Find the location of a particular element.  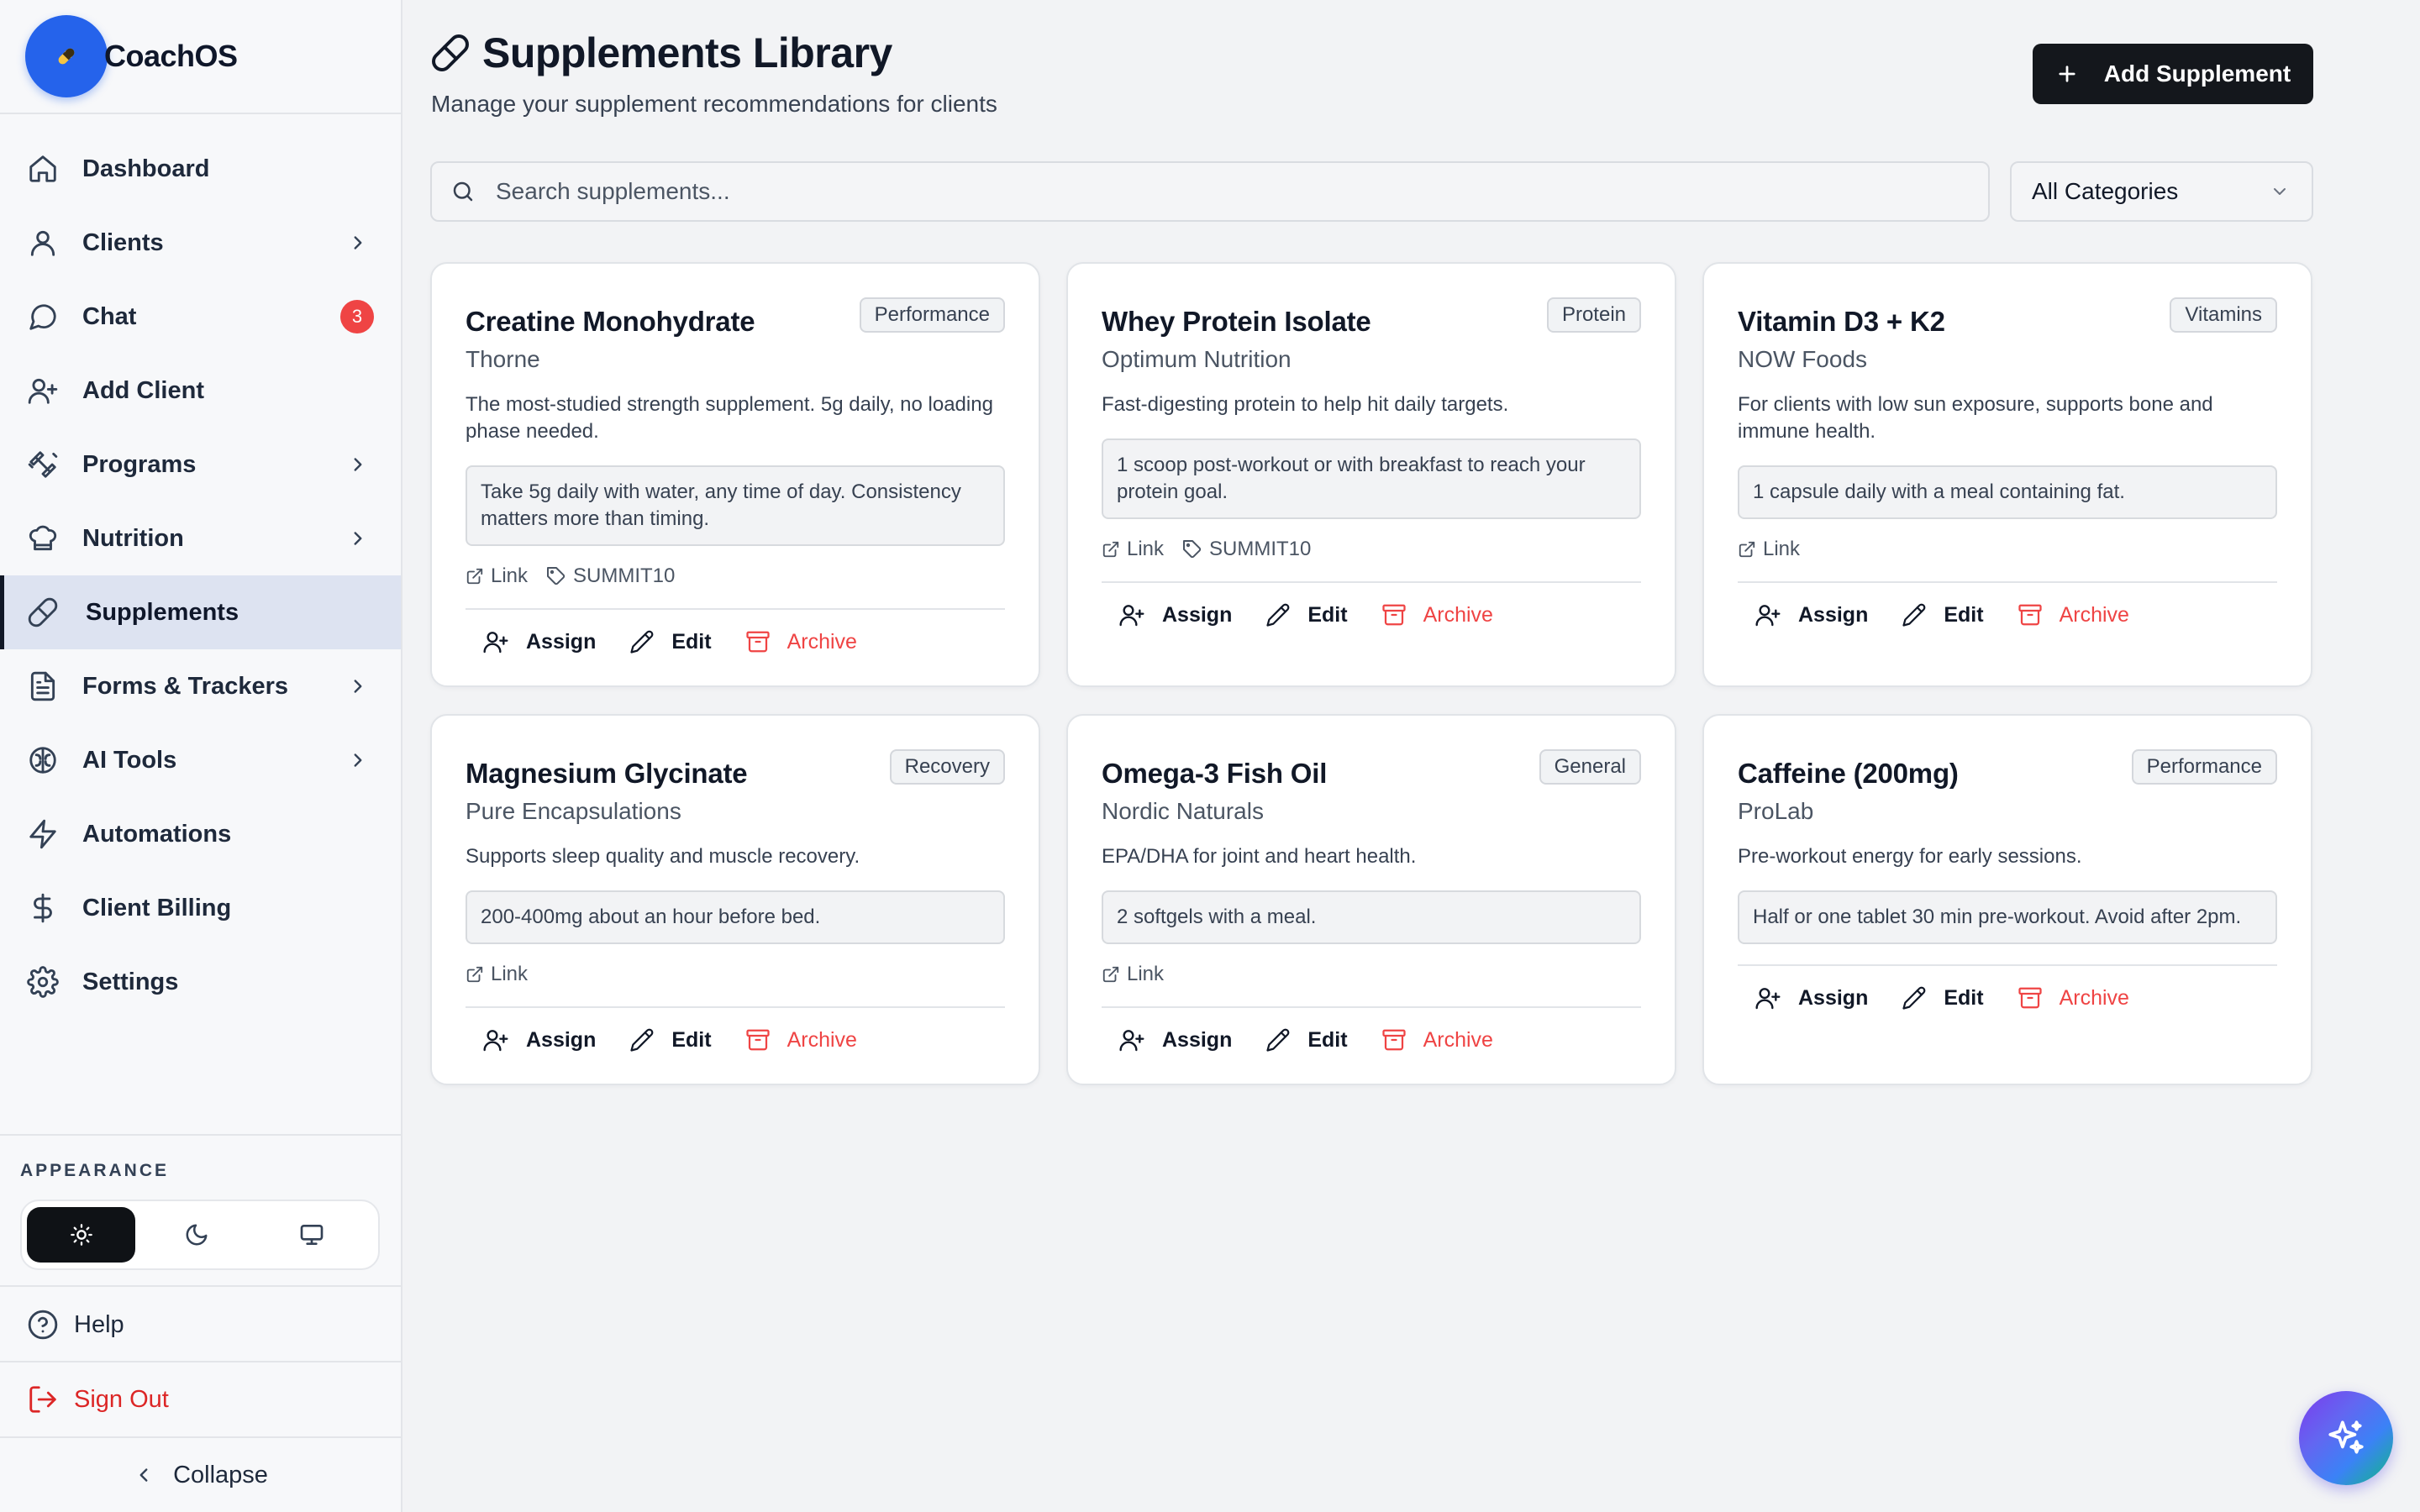

sidebar-item-dashboard: Dashboard is located at coordinates (200, 169).